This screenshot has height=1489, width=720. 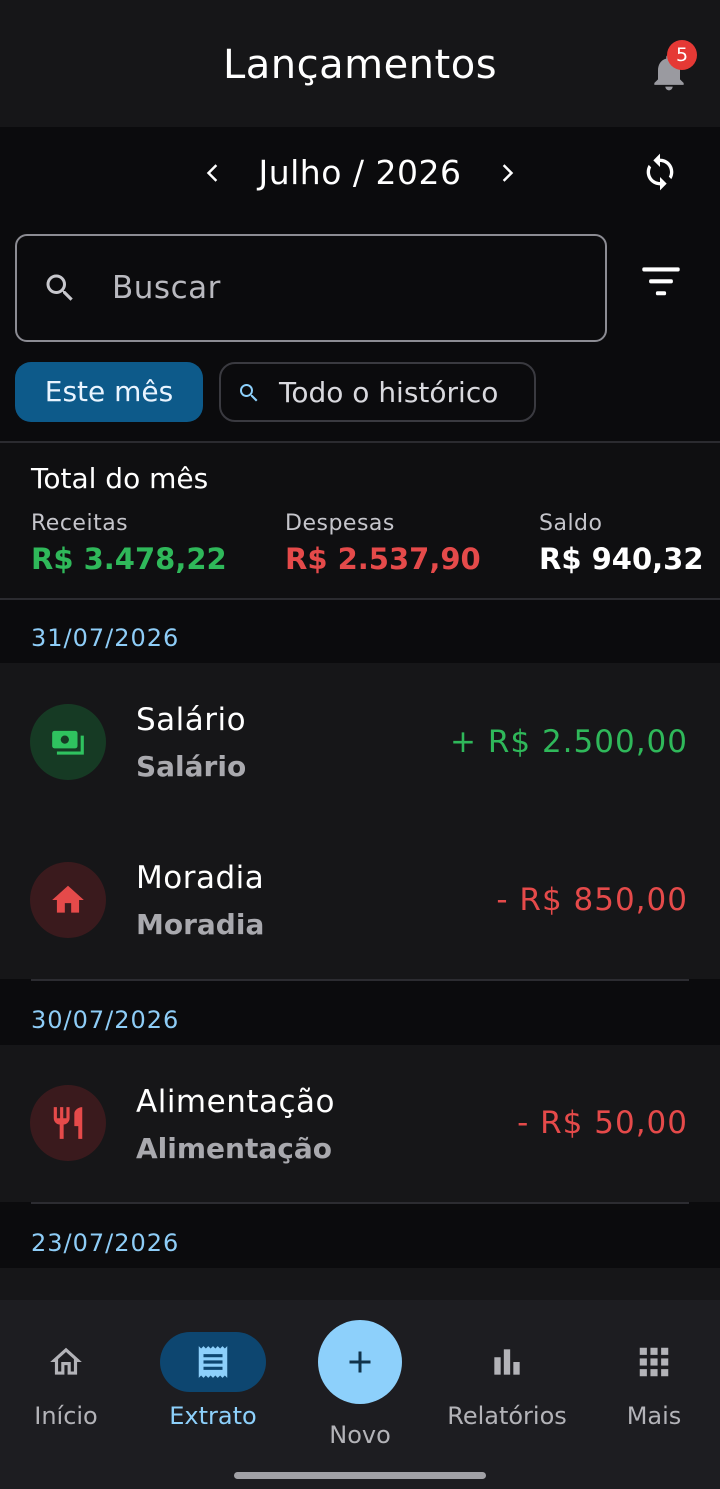 I want to click on refresh-icon, so click(x=660, y=172).